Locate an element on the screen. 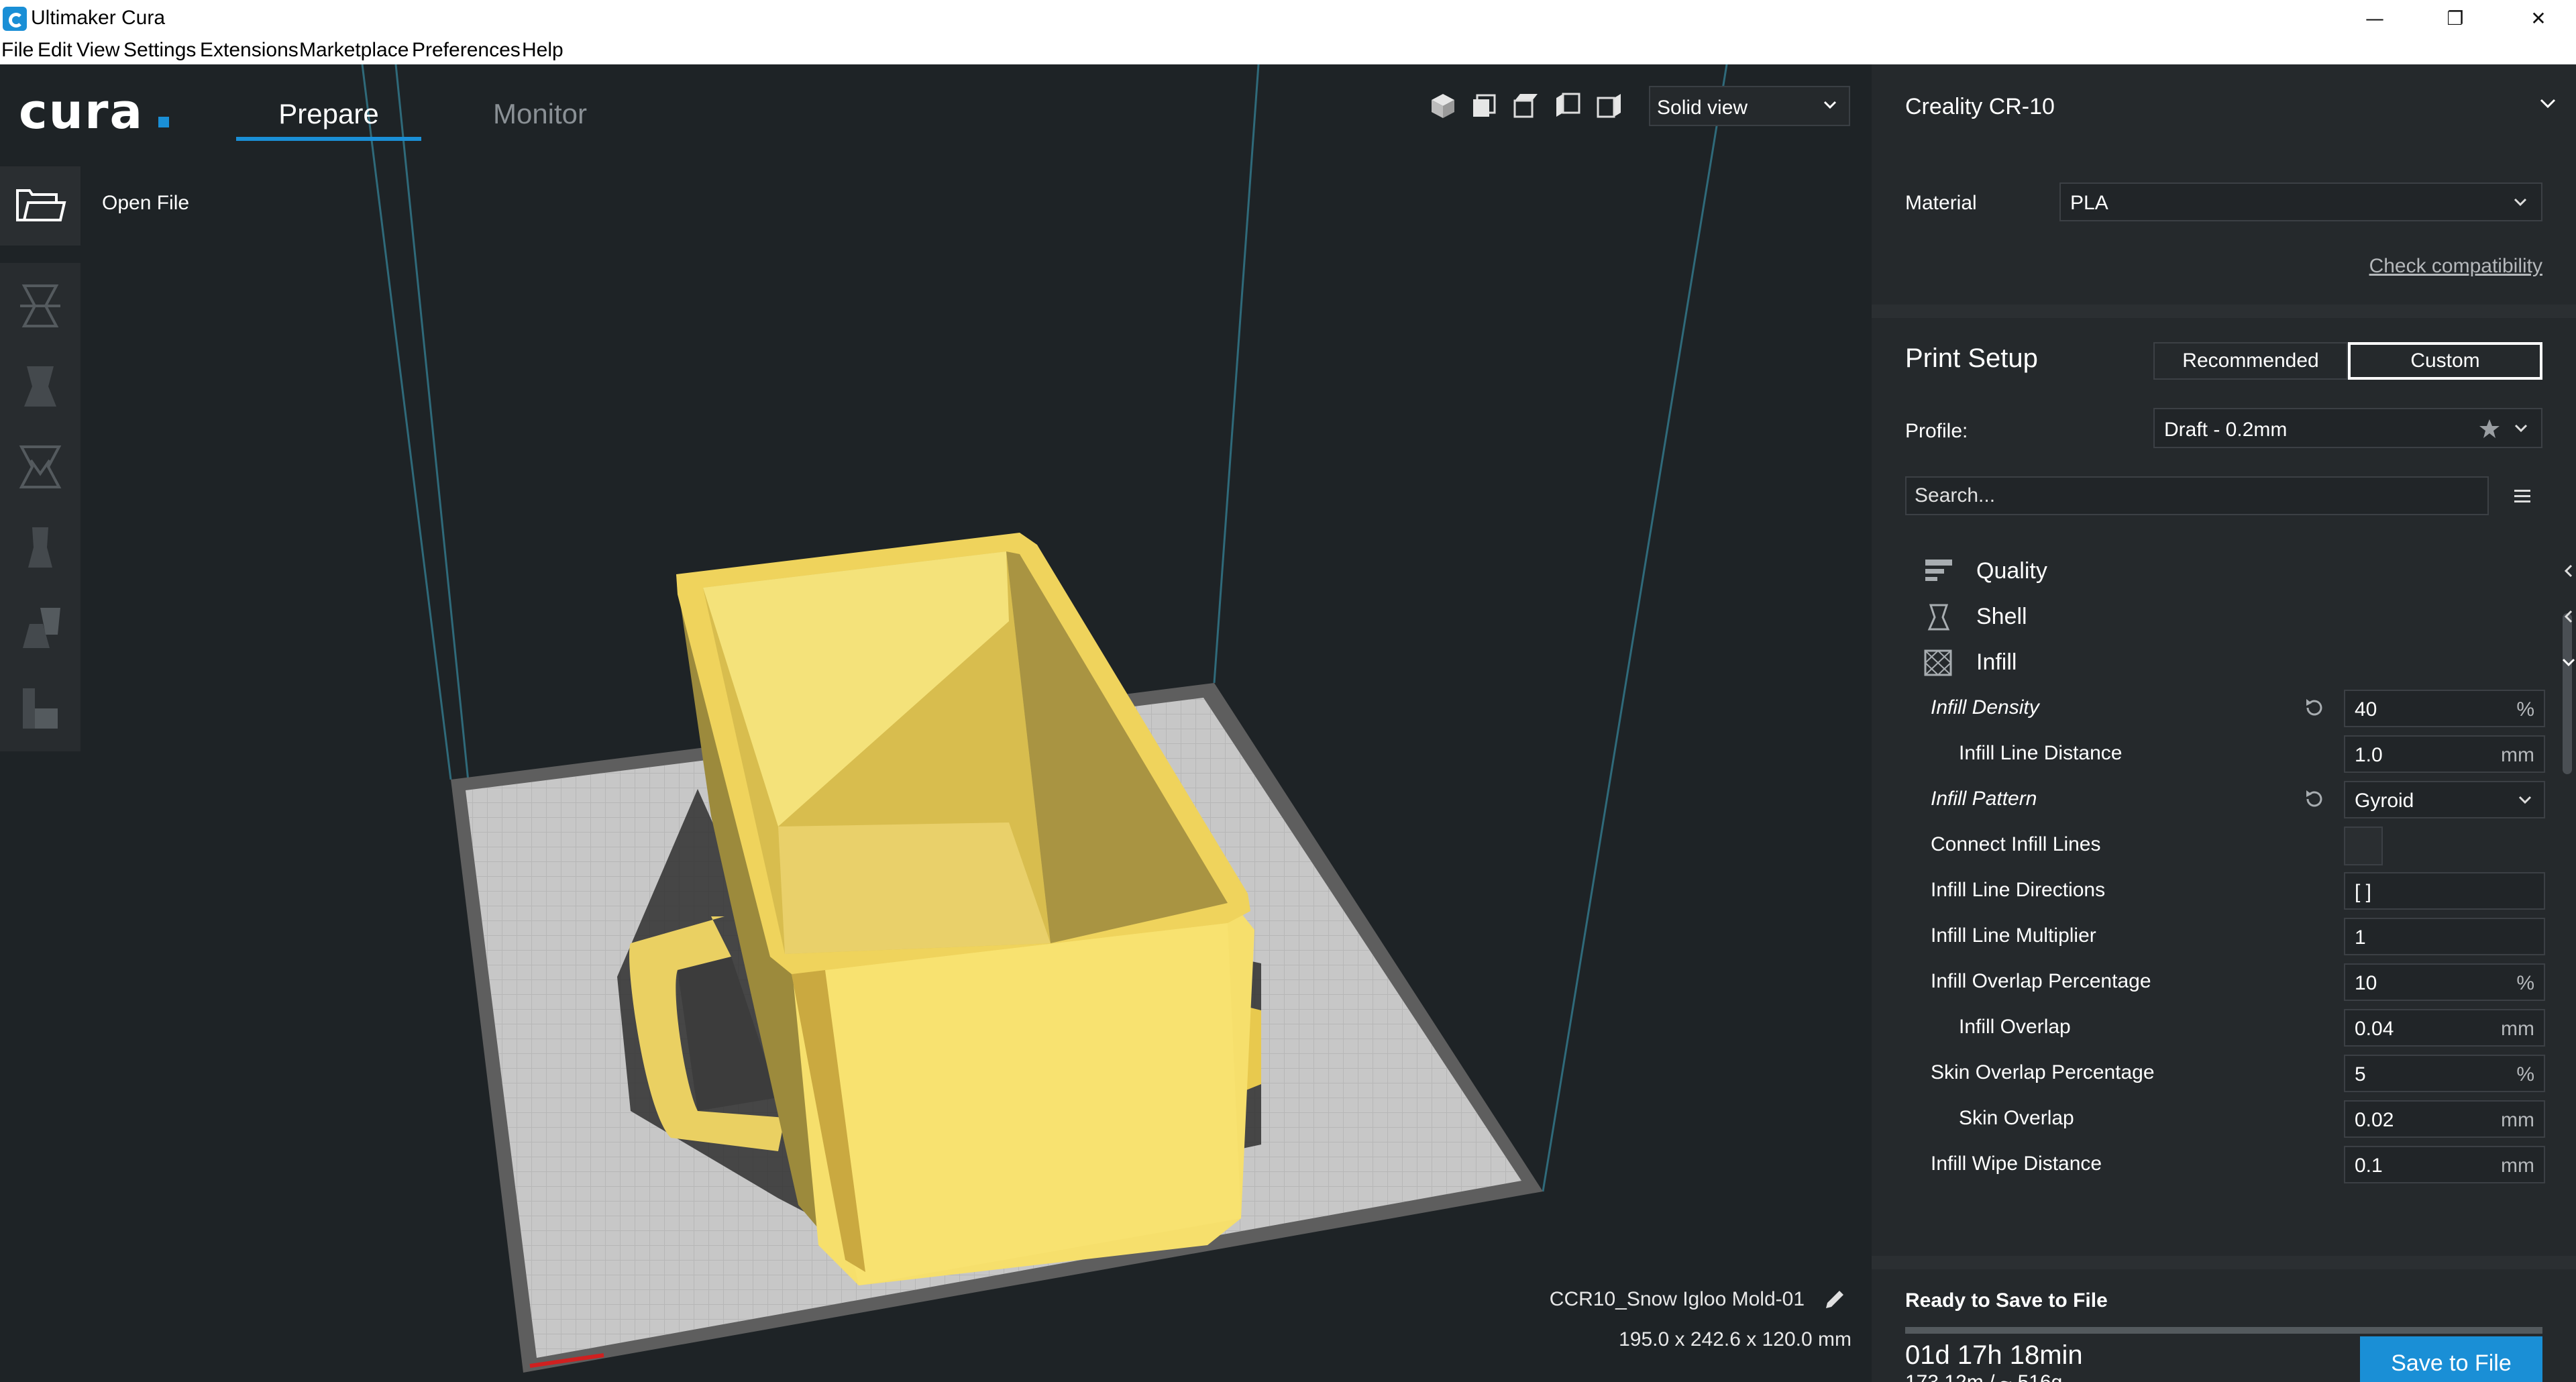  menu-preferences: Preferences is located at coordinates (466, 50).